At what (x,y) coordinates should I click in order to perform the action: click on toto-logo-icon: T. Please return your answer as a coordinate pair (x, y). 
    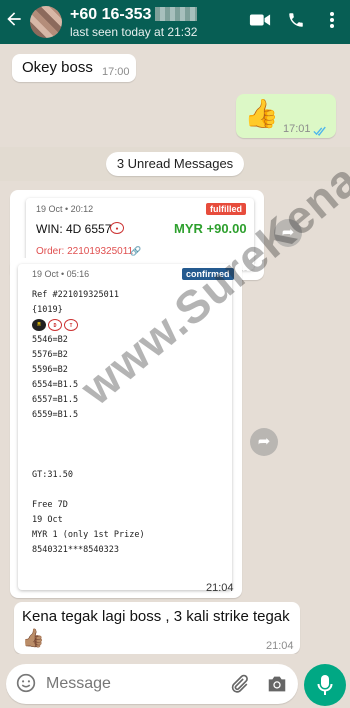
    Looking at the image, I should click on (71, 325).